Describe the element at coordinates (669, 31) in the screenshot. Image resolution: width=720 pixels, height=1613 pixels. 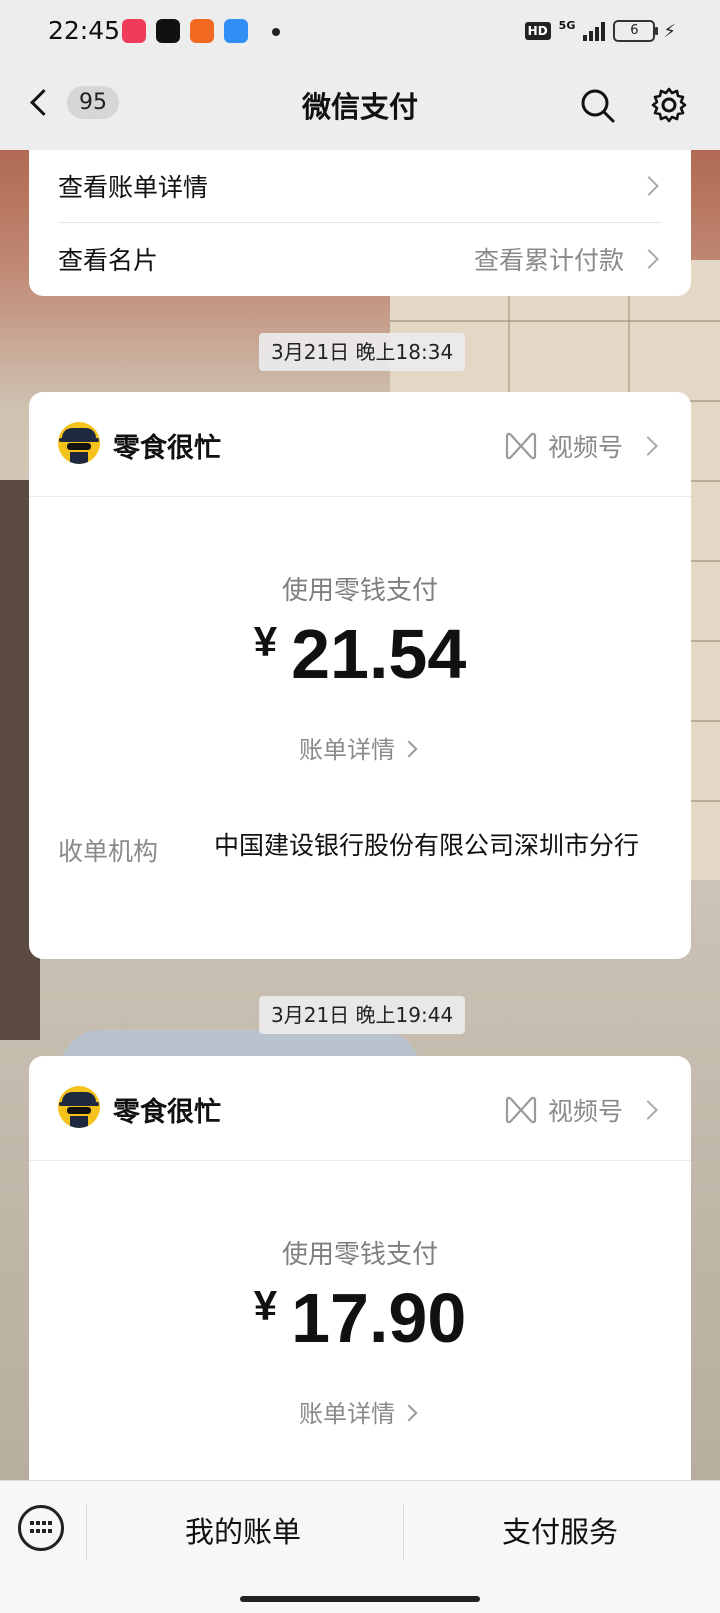
I see `charging-icon: ⚡` at that location.